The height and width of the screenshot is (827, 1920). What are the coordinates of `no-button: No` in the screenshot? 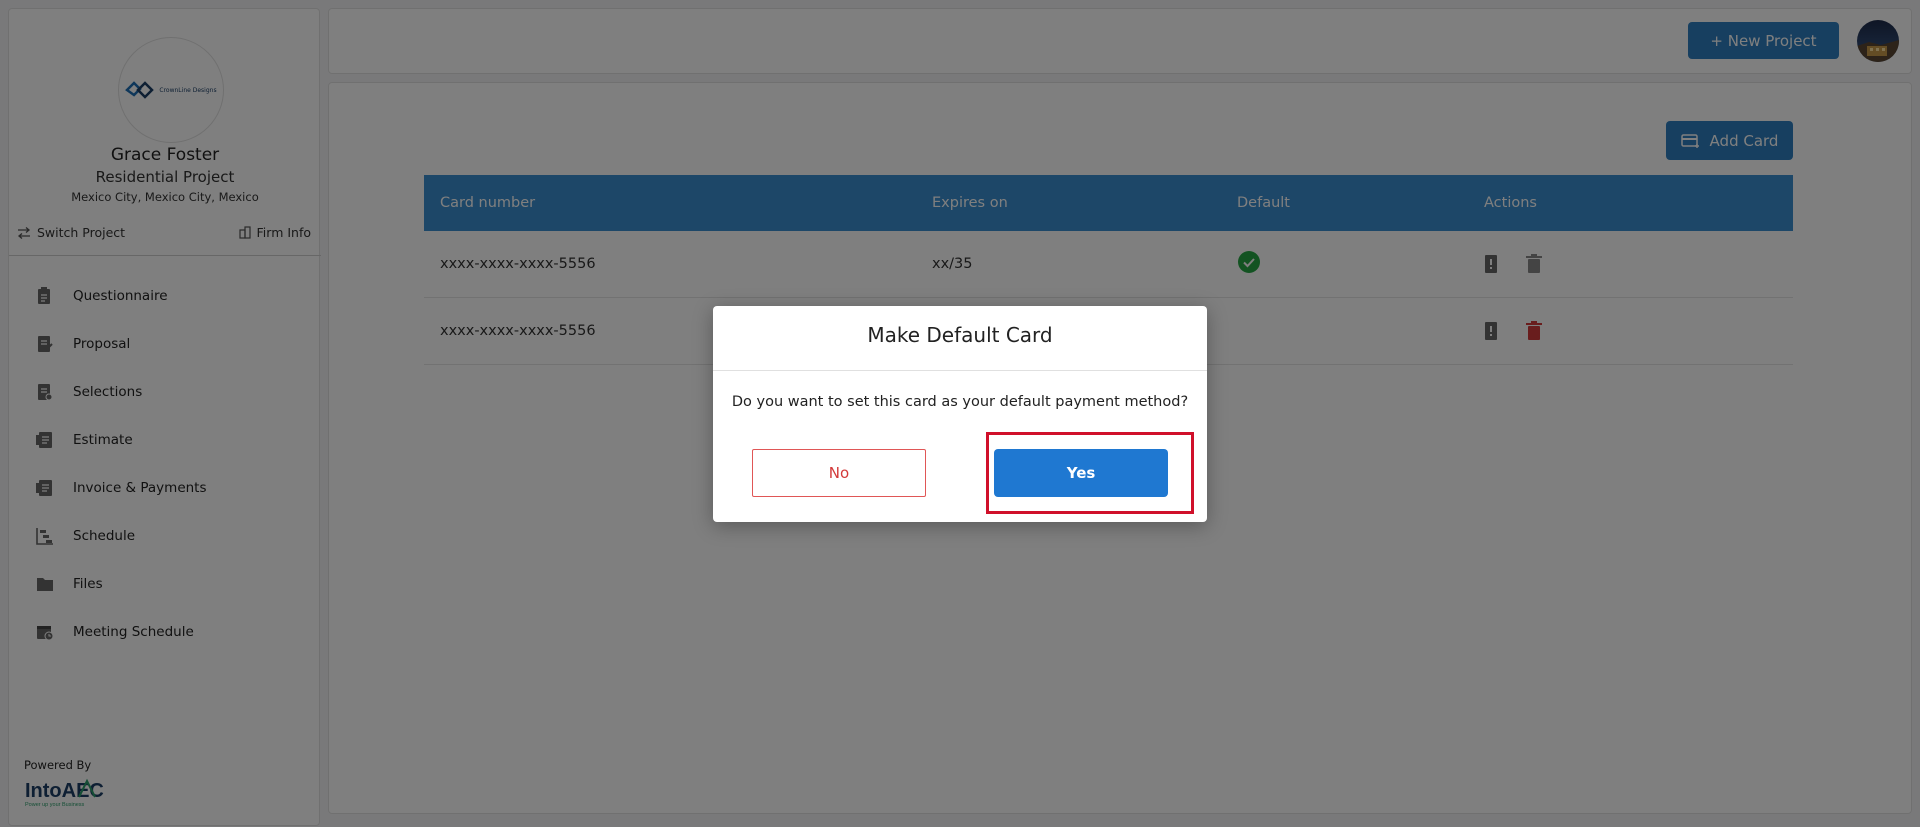 It's located at (839, 473).